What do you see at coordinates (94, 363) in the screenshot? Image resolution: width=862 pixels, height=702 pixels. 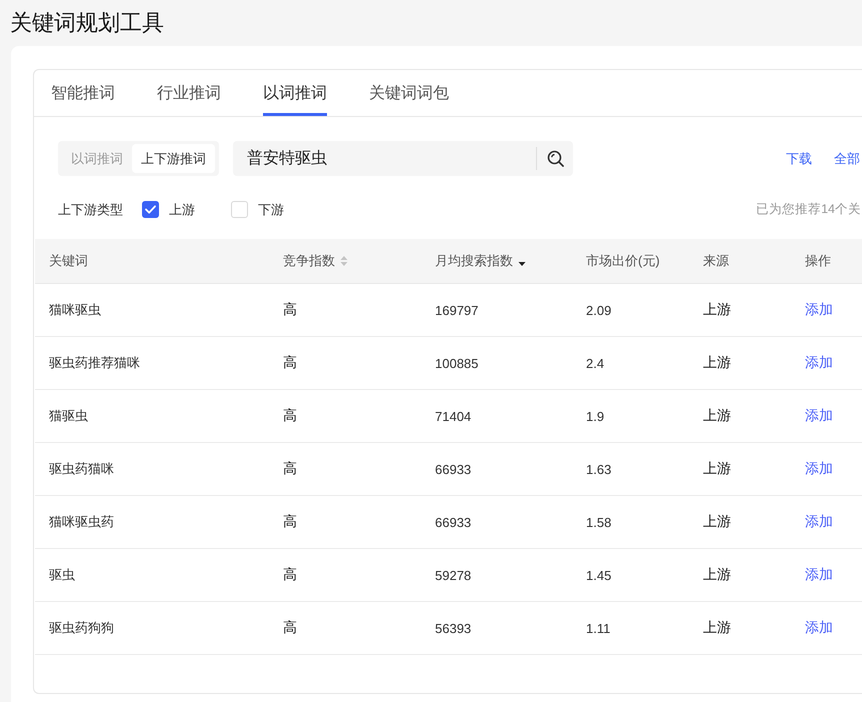 I see `keyword-cell: 驱虫药推荐猫咪` at bounding box center [94, 363].